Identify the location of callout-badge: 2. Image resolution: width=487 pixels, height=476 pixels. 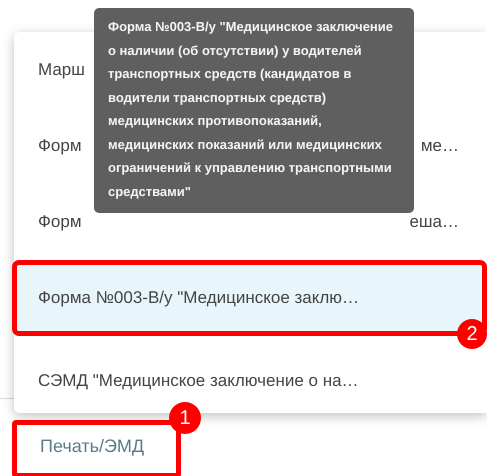
(472, 334).